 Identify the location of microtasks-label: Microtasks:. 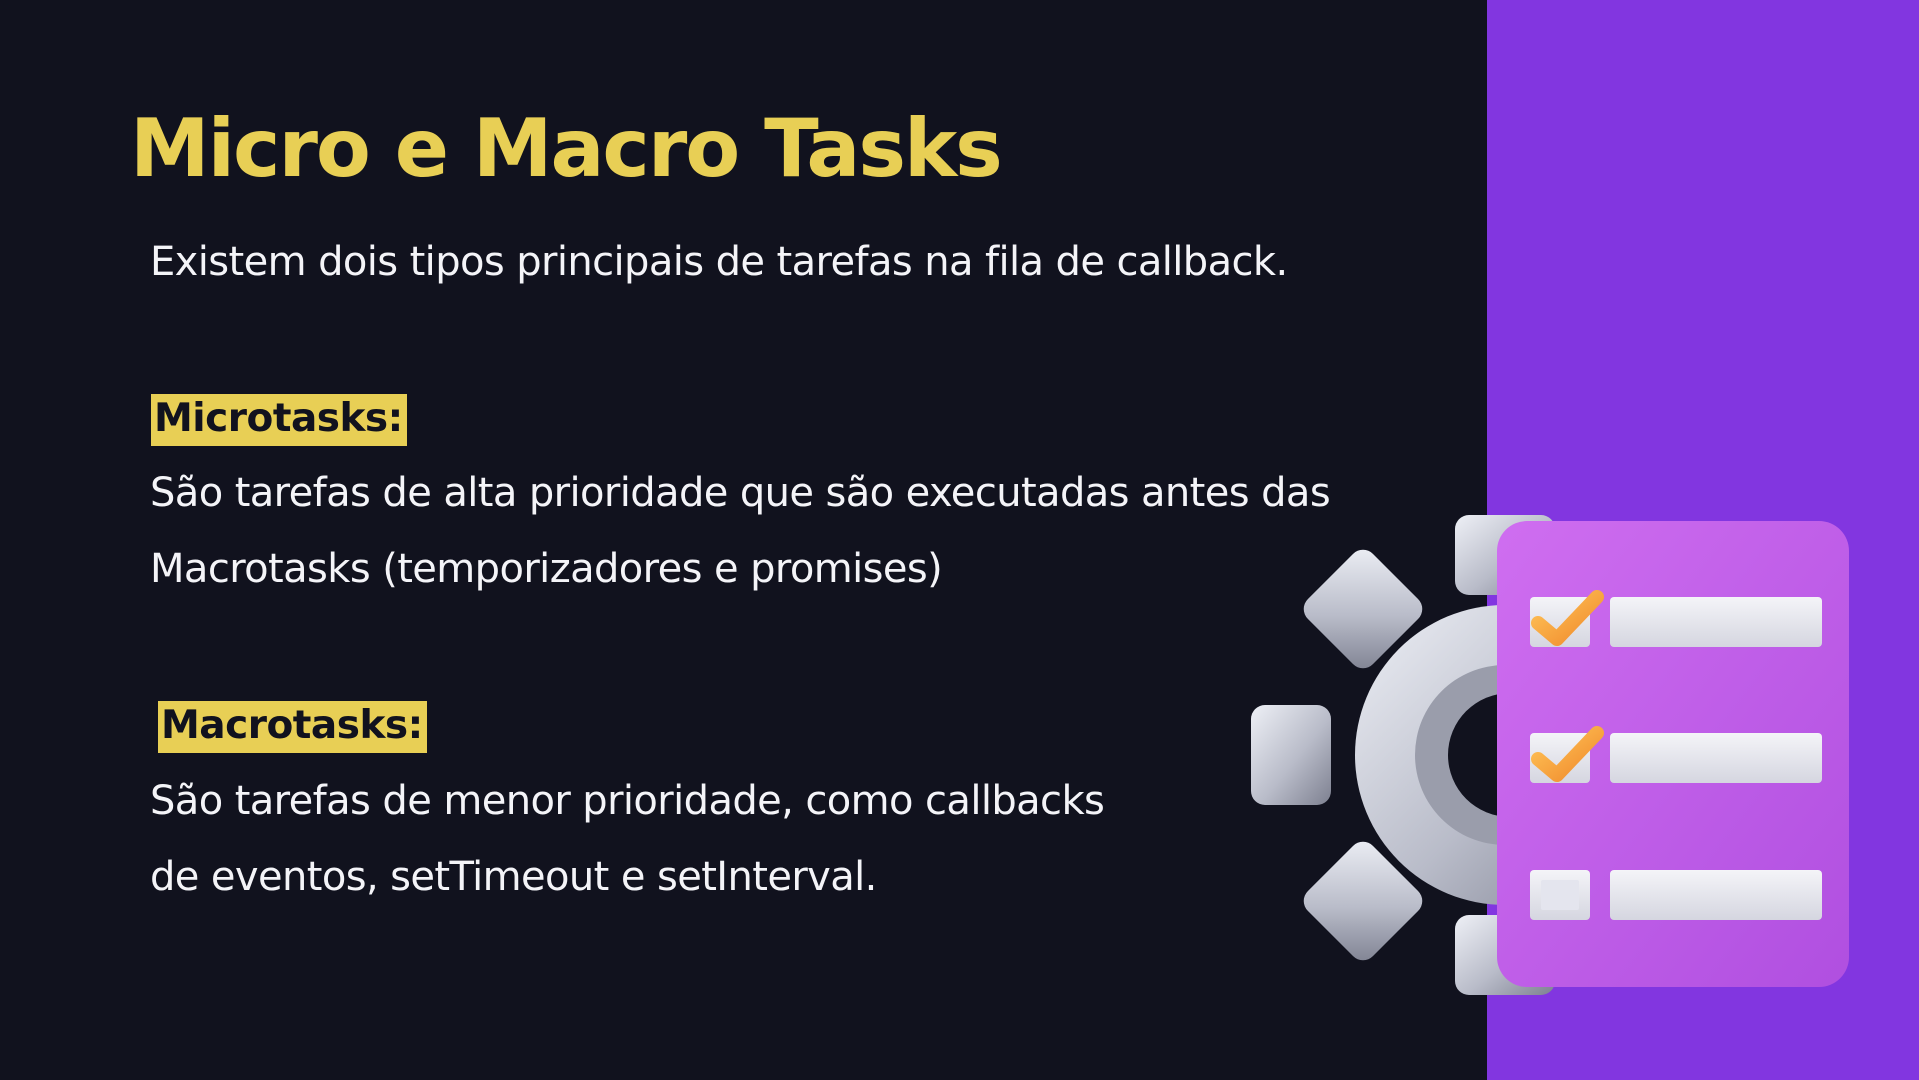
(279, 420).